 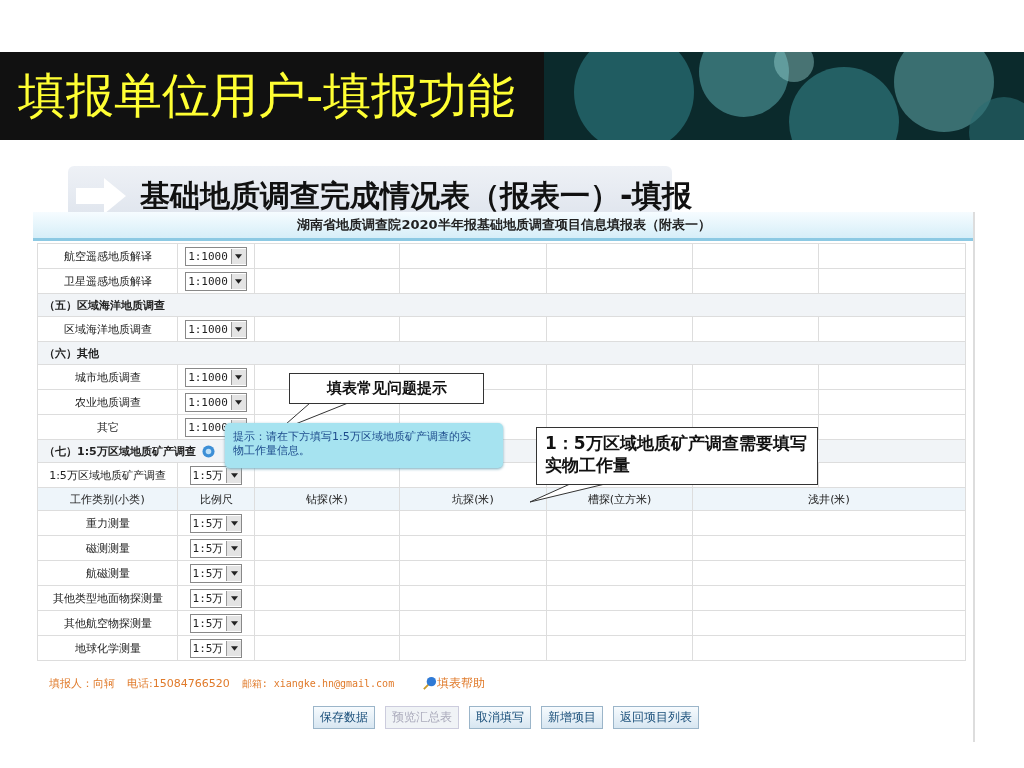 What do you see at coordinates (108, 648) in the screenshot?
I see `row-label: 地球化学测量` at bounding box center [108, 648].